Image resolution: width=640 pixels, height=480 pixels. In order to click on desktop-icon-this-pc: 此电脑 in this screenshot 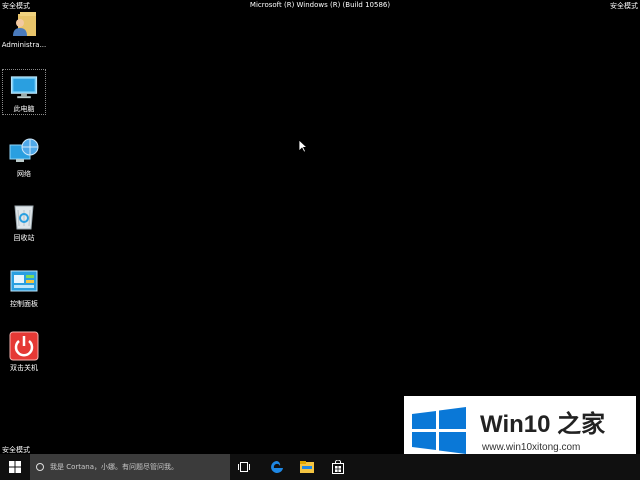, I will do `click(24, 92)`.